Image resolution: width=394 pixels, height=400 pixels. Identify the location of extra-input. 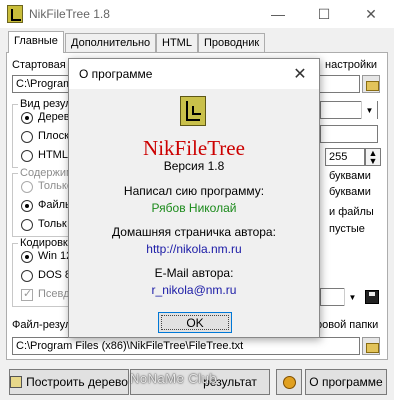
(349, 134).